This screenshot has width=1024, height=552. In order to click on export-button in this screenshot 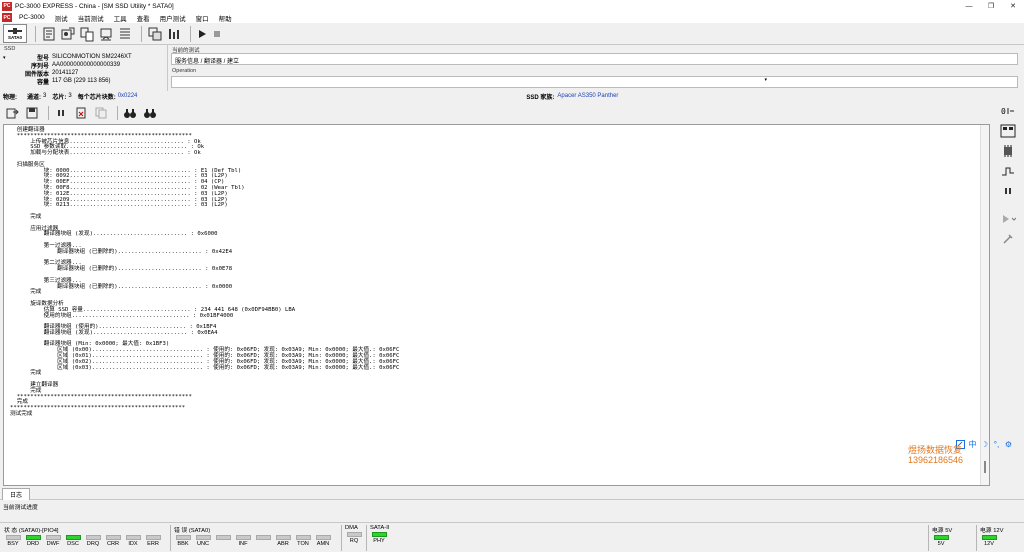, I will do `click(12, 113)`.